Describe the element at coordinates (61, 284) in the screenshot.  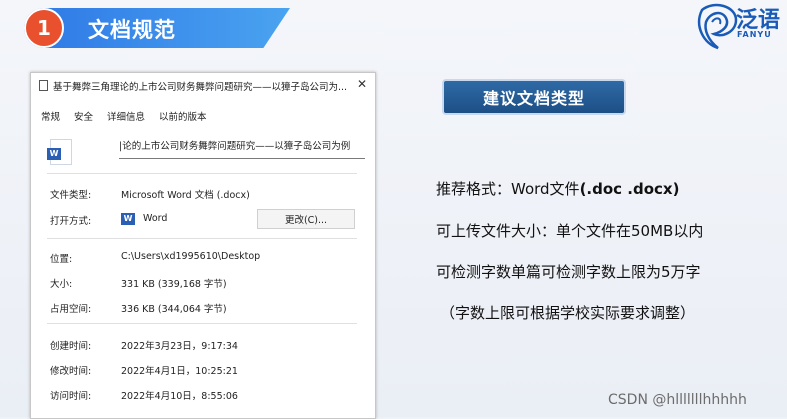
I see `size-label: 大小:` at that location.